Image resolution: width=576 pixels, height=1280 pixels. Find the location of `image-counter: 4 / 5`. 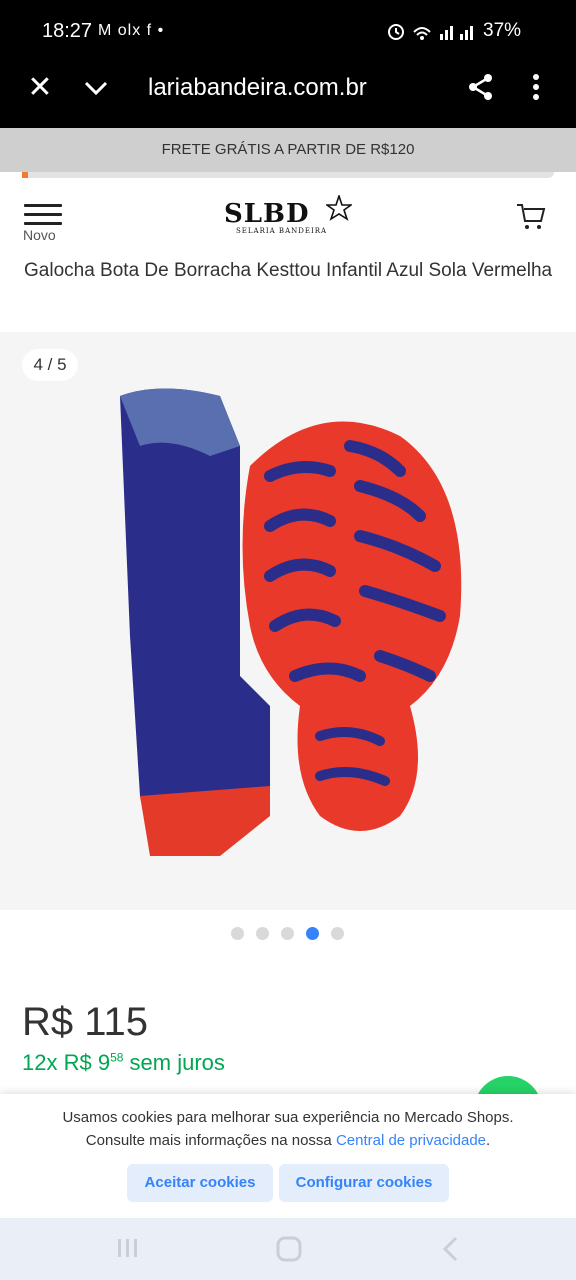

image-counter: 4 / 5 is located at coordinates (50, 365).